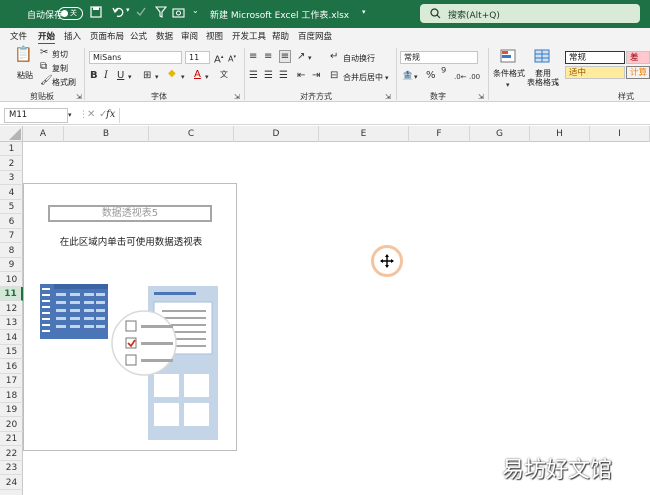  I want to click on font-color-icon: A, so click(197, 75).